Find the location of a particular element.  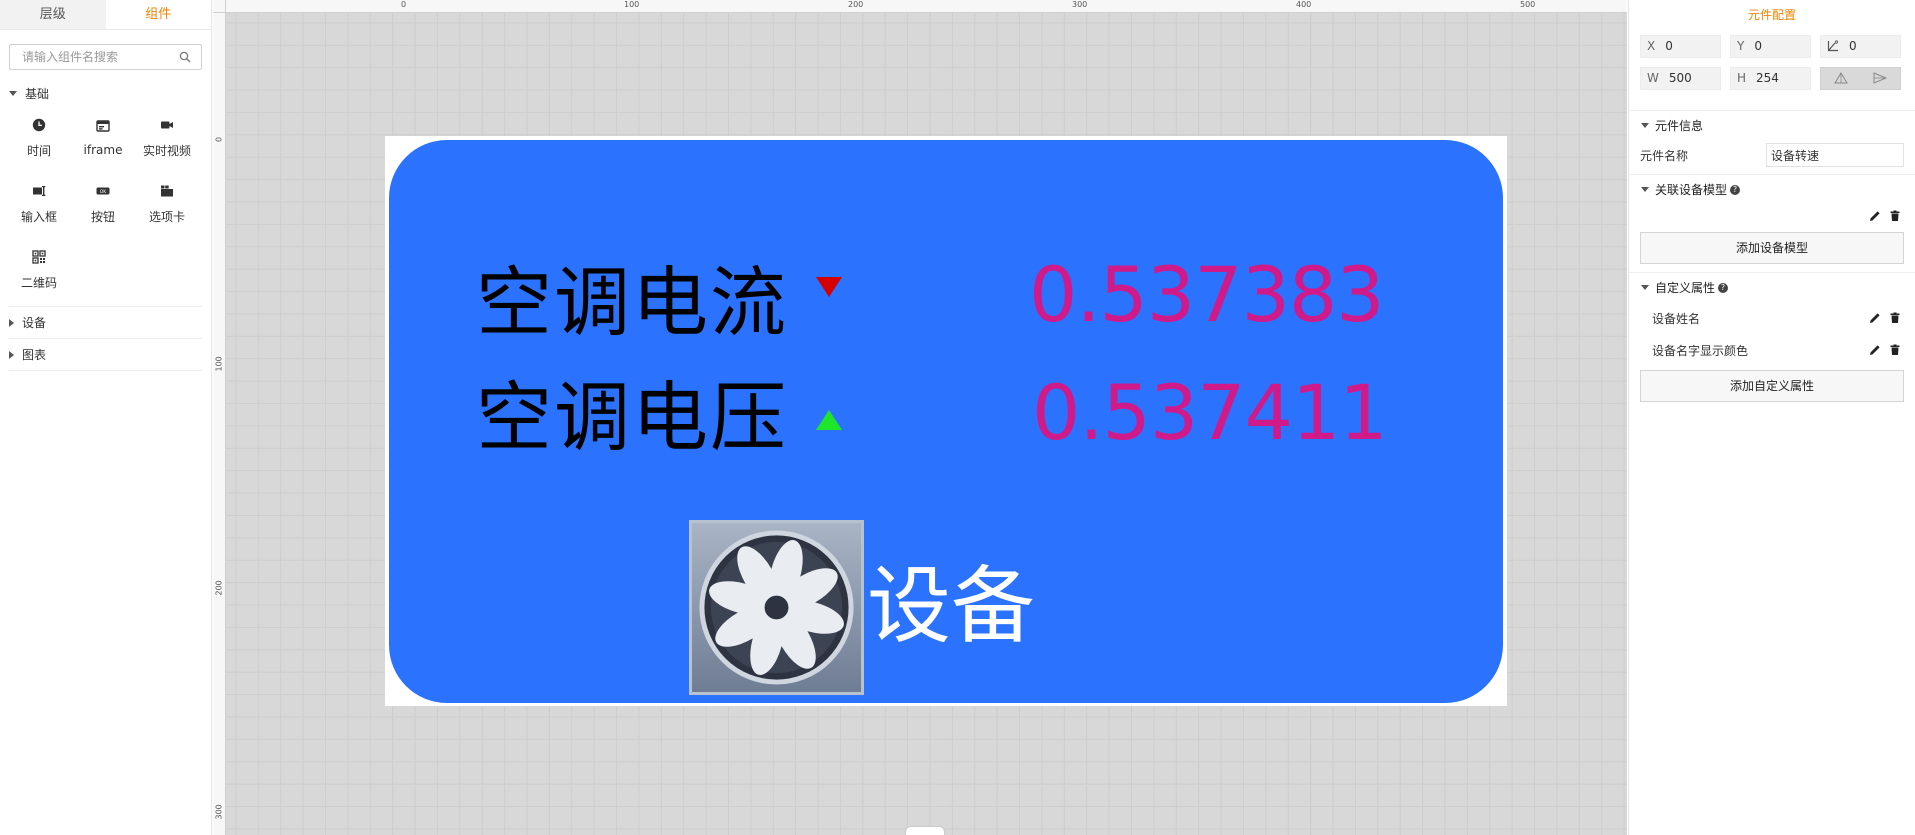

device-label: 设备 is located at coordinates (951, 606).